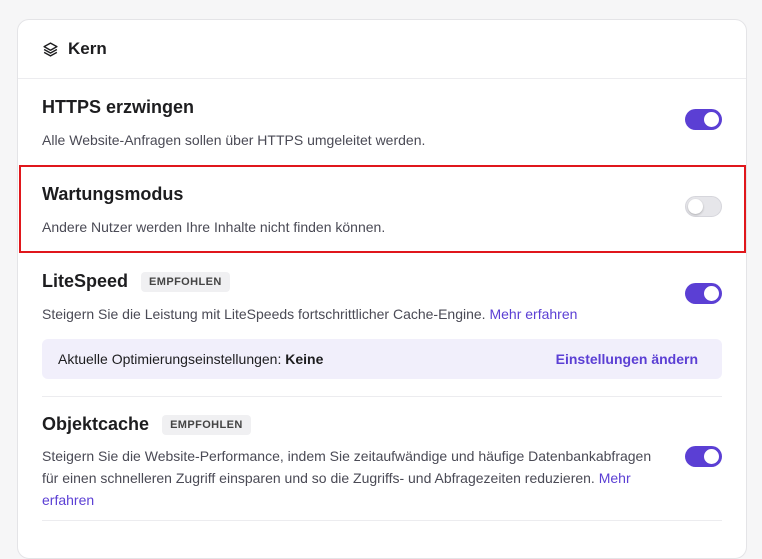 The height and width of the screenshot is (559, 762). Describe the element at coordinates (382, 49) in the screenshot. I see `card-header: Kern` at that location.